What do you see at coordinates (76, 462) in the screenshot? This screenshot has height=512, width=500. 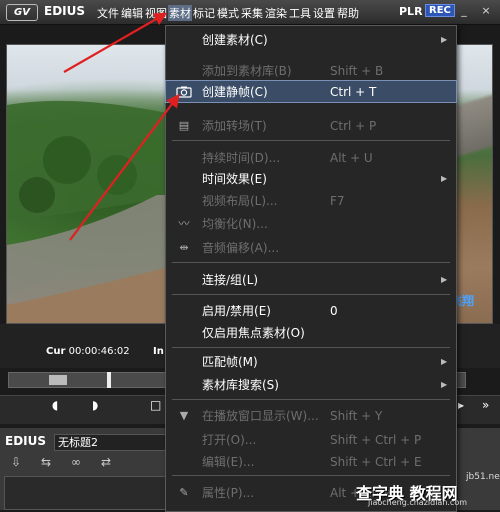 I see `loop-icon: ∞` at bounding box center [76, 462].